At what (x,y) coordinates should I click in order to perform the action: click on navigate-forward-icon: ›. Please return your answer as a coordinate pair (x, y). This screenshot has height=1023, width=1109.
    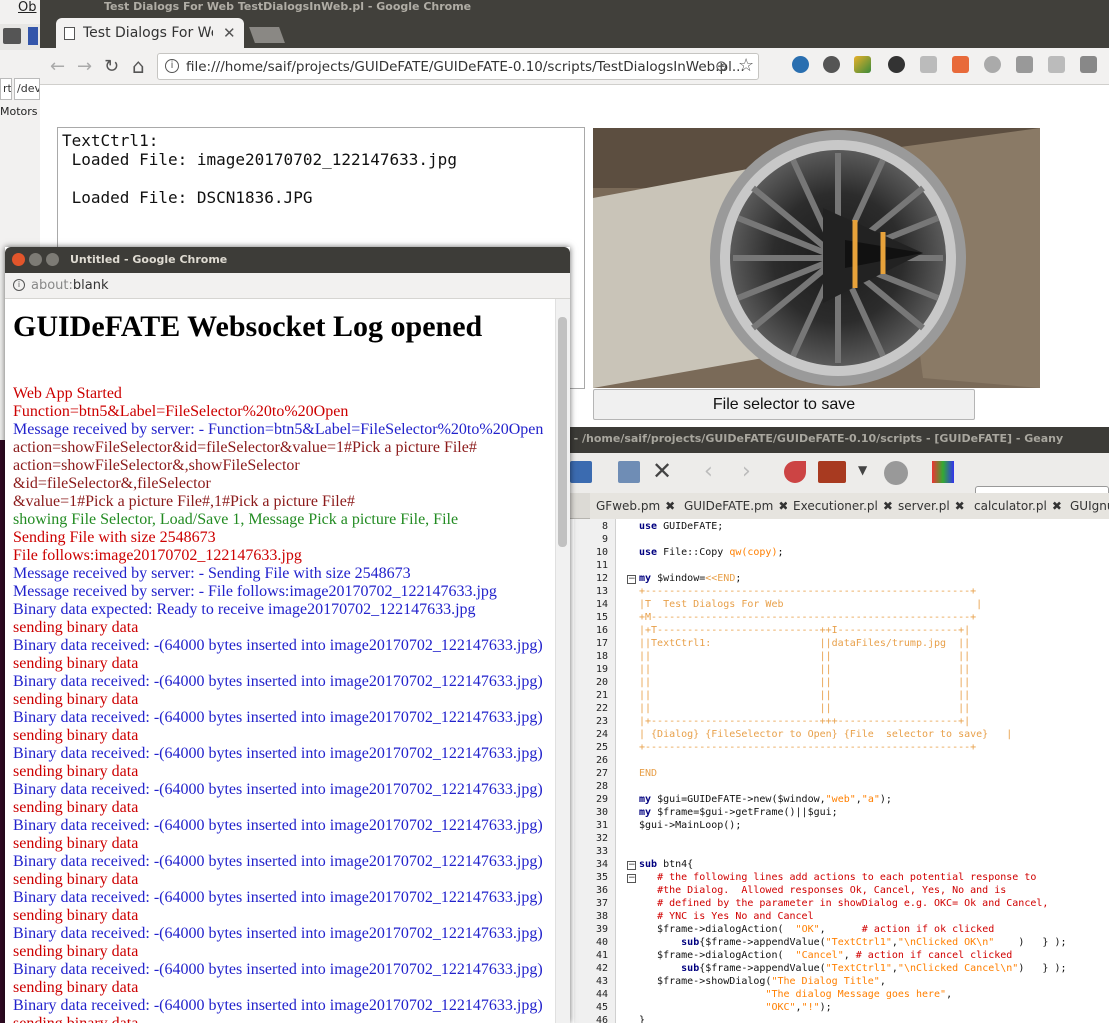
    Looking at the image, I should click on (746, 471).